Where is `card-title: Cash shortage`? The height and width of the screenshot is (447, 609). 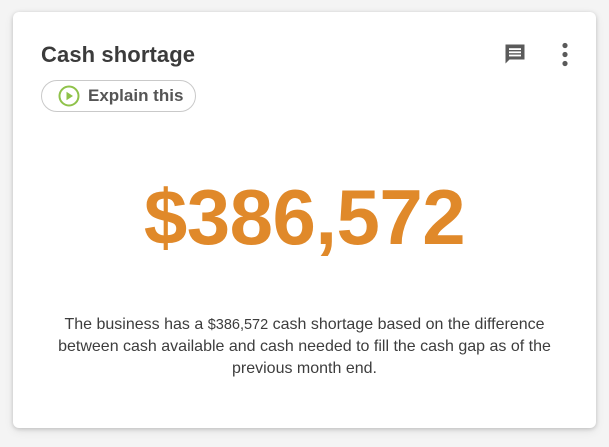
card-title: Cash shortage is located at coordinates (118, 54).